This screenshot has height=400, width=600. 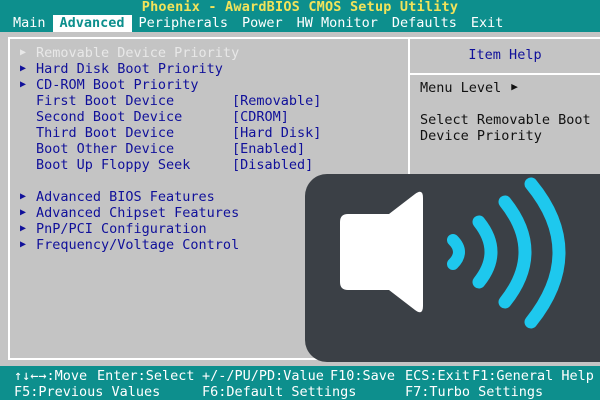 What do you see at coordinates (105, 101) in the screenshot?
I see `setting-label: First Boot Device` at bounding box center [105, 101].